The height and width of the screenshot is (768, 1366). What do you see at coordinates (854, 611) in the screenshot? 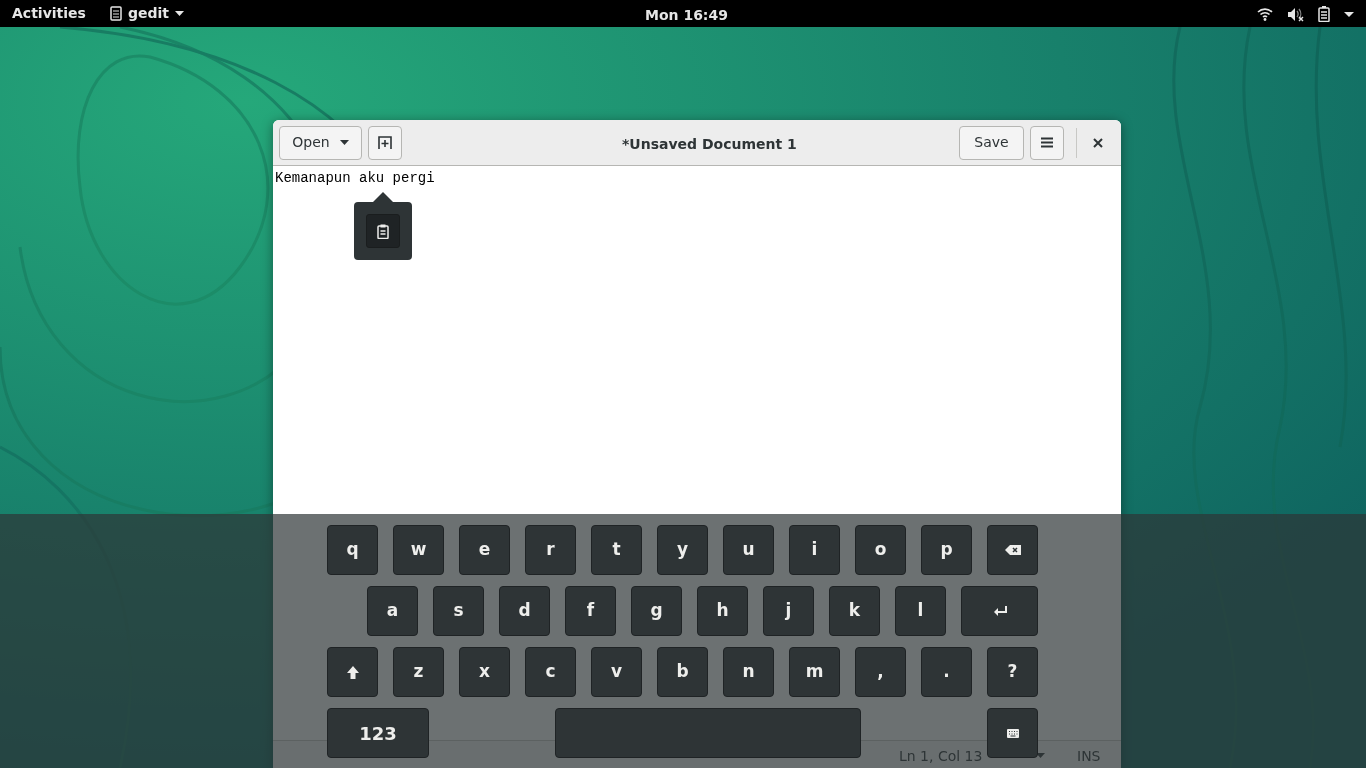
I see `key: k` at bounding box center [854, 611].